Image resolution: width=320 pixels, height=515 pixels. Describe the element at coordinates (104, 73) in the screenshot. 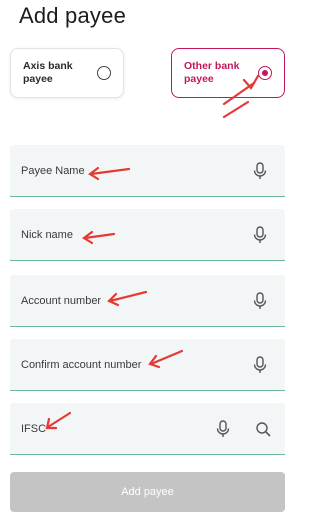

I see `axis-bank-radio` at that location.